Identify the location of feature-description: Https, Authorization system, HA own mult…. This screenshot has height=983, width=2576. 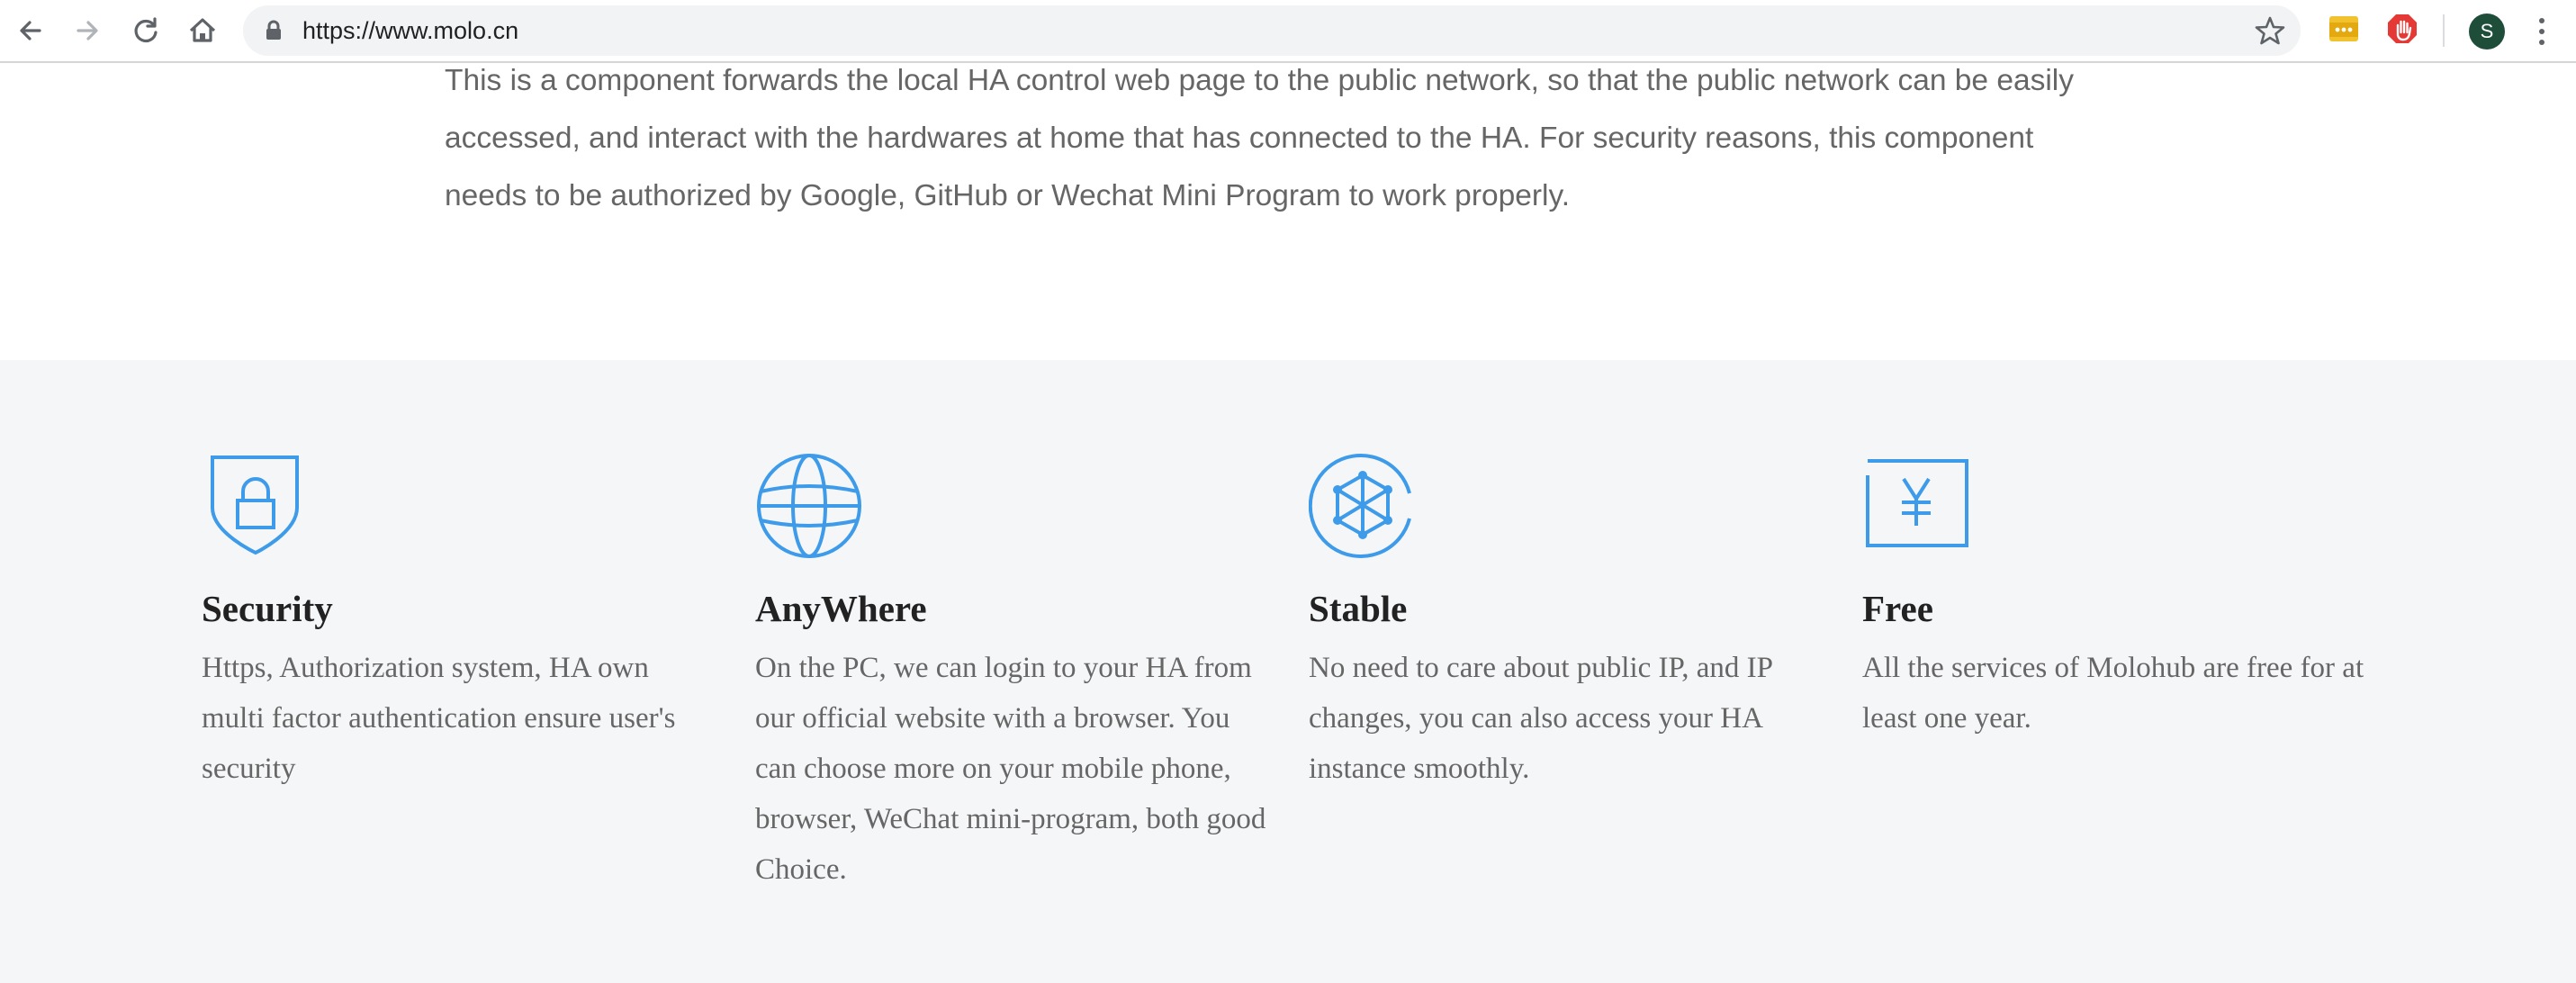
(439, 719).